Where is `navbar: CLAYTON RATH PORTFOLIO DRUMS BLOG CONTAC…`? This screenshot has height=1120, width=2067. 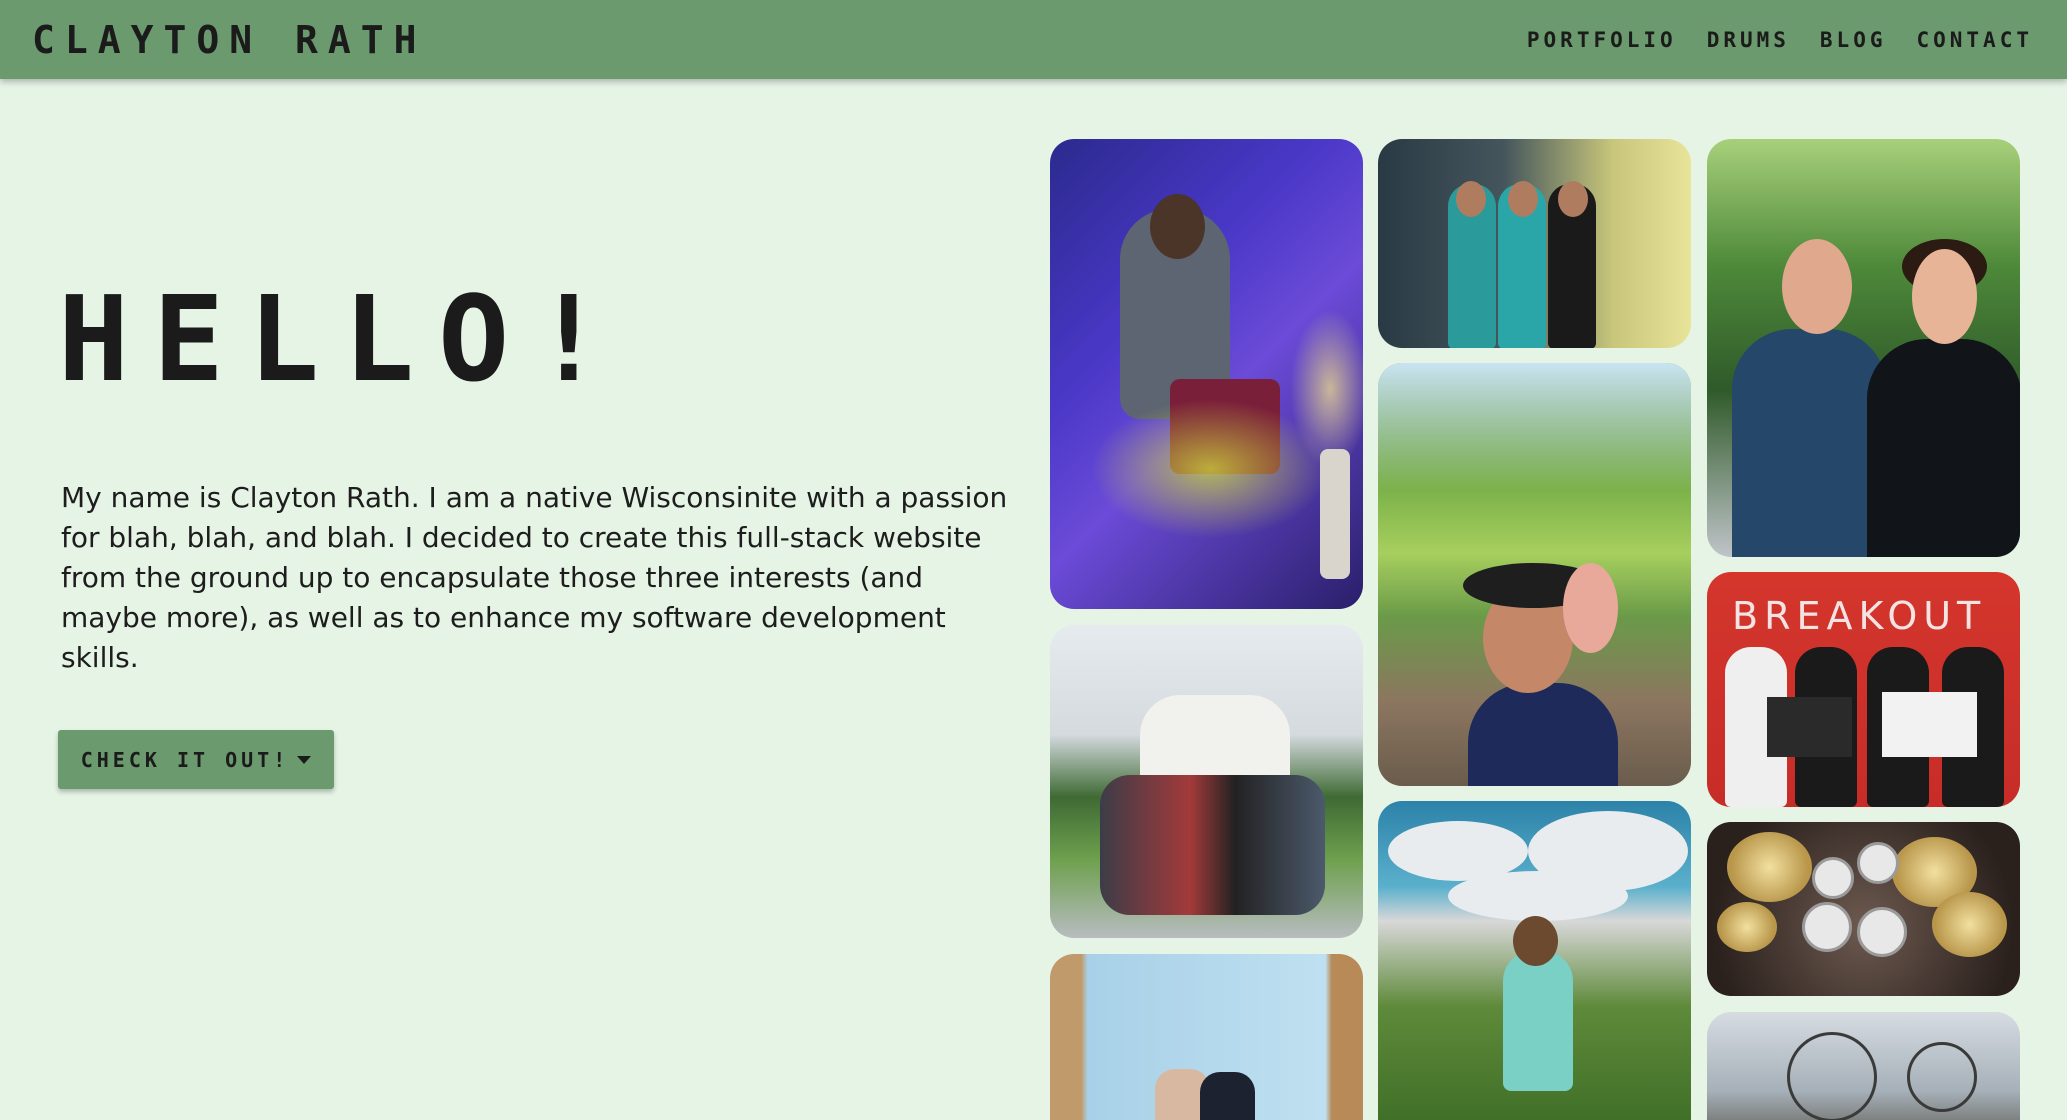
navbar: CLAYTON RATH PORTFOLIO DRUMS BLOG CONTAC… is located at coordinates (1033, 39).